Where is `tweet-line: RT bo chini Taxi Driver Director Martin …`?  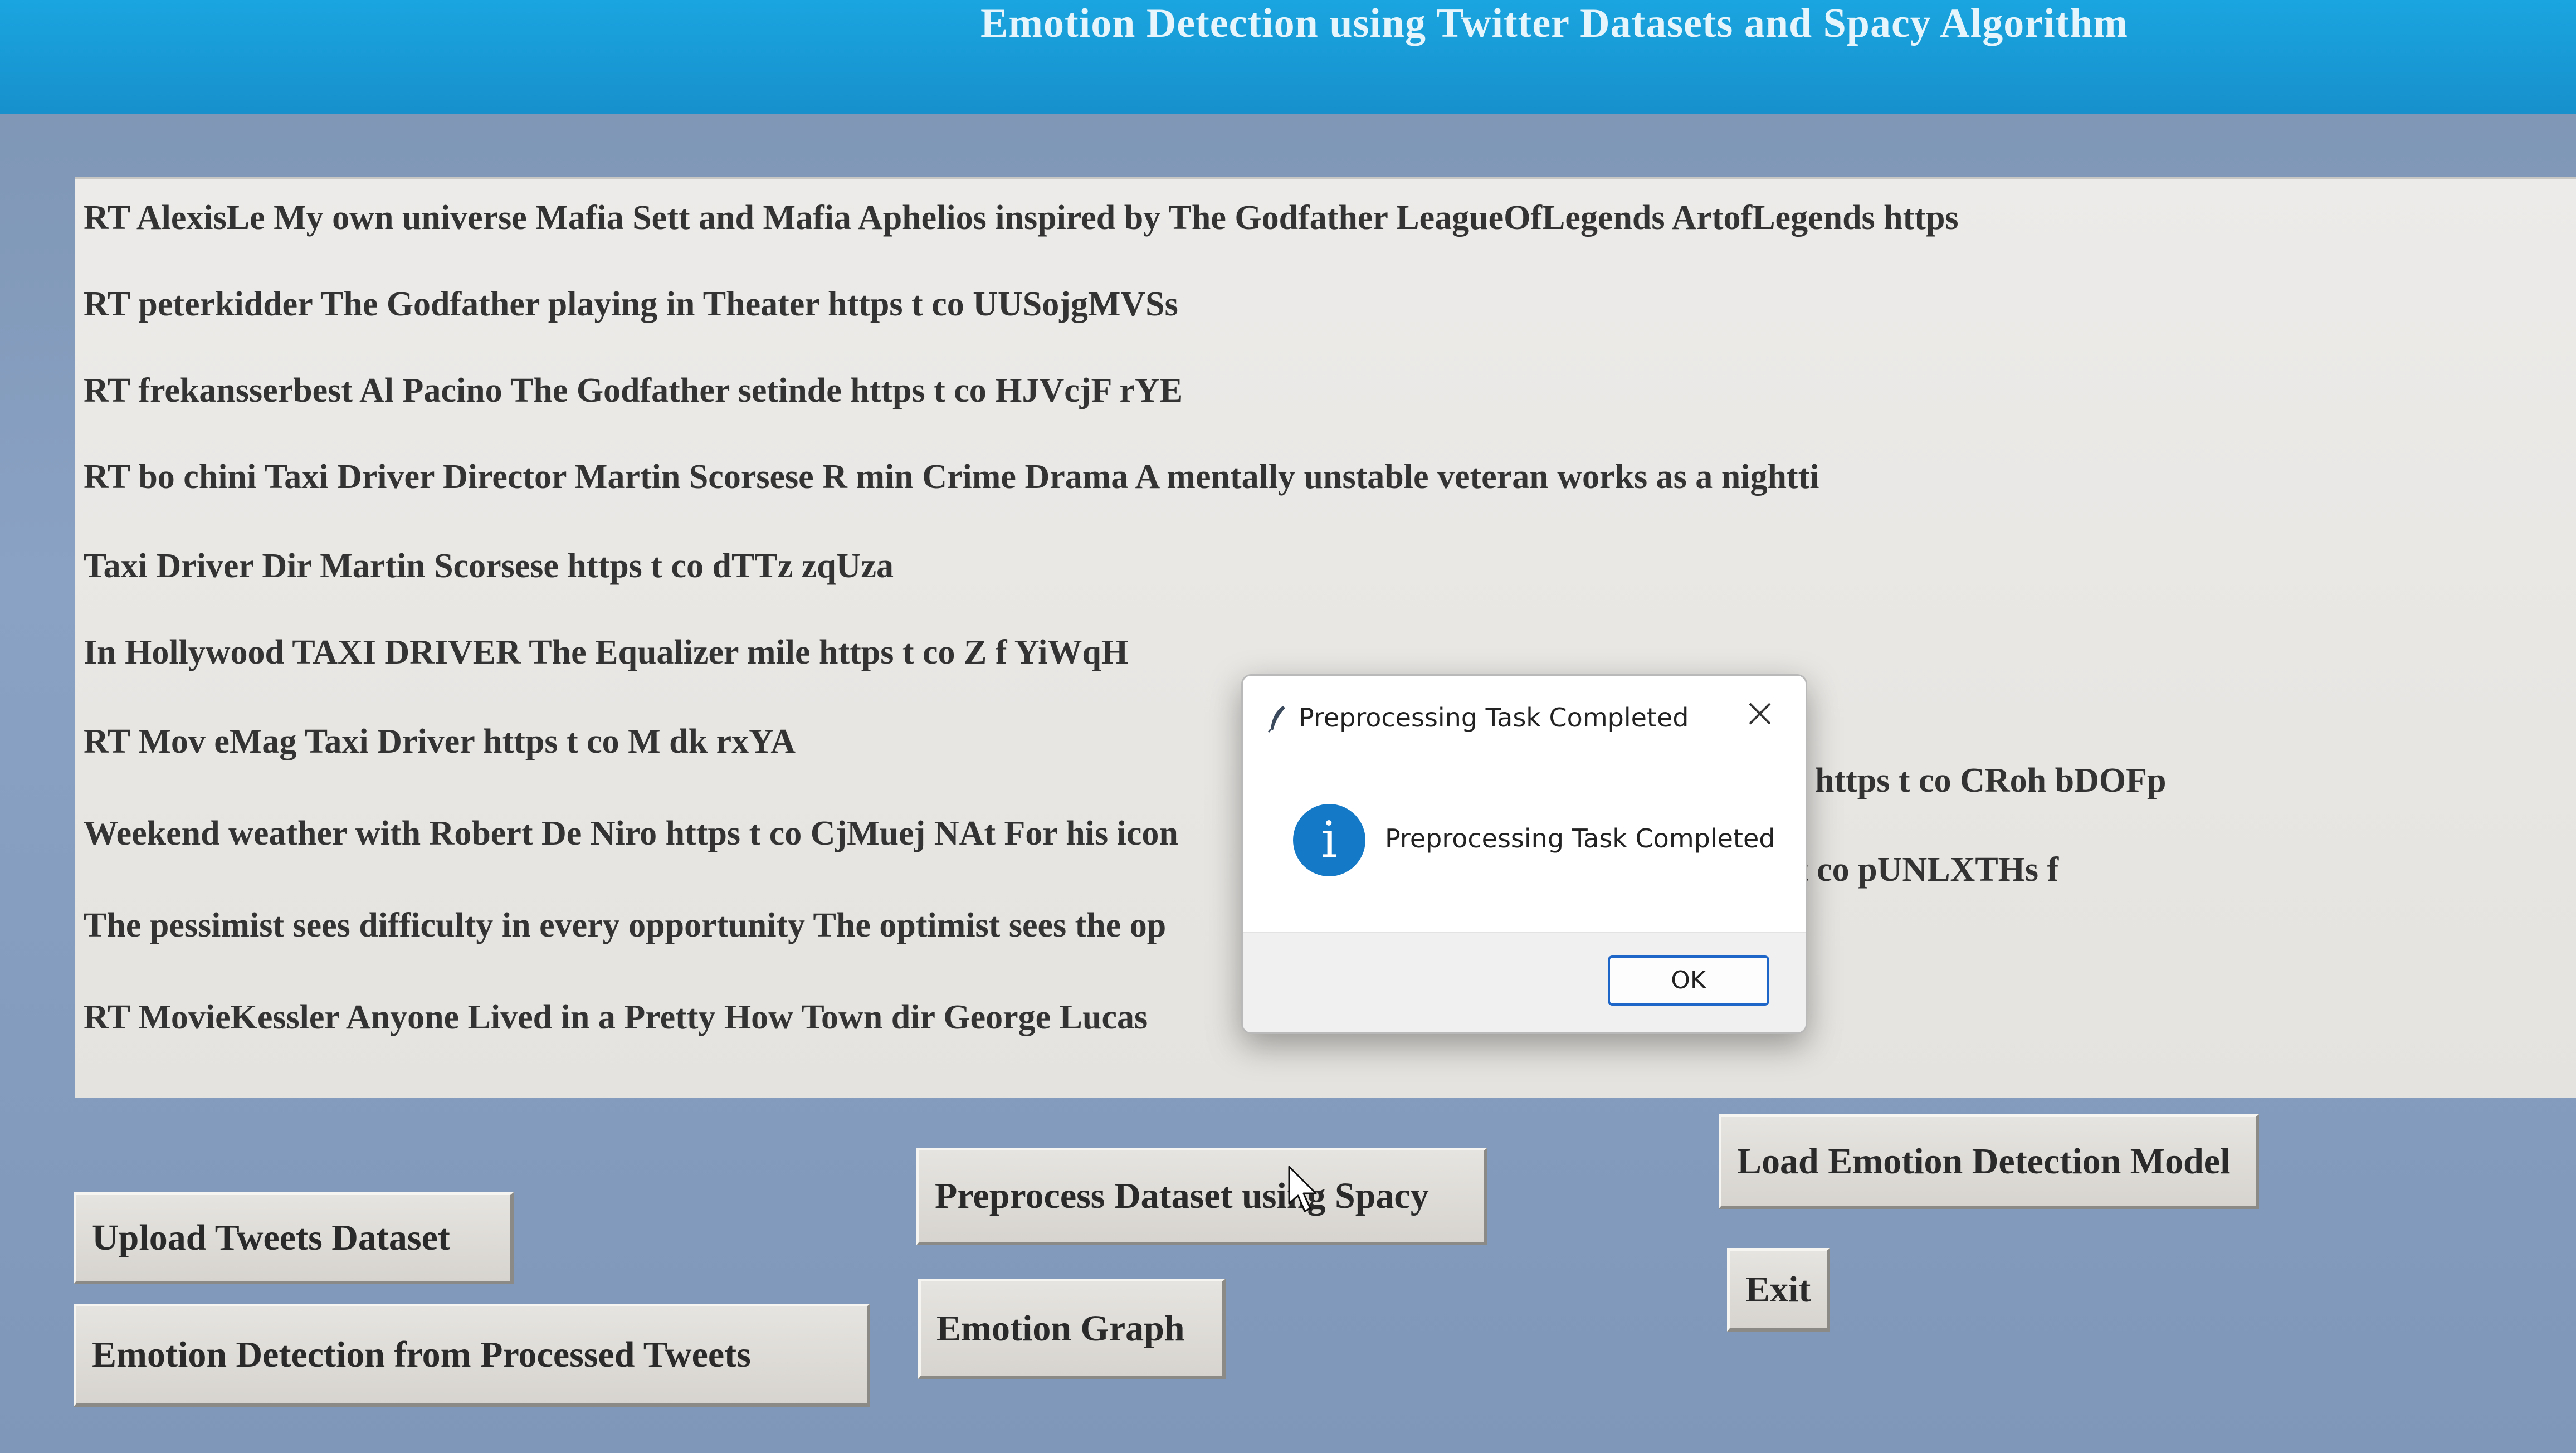 tweet-line: RT bo chini Taxi Driver Director Martin … is located at coordinates (951, 477).